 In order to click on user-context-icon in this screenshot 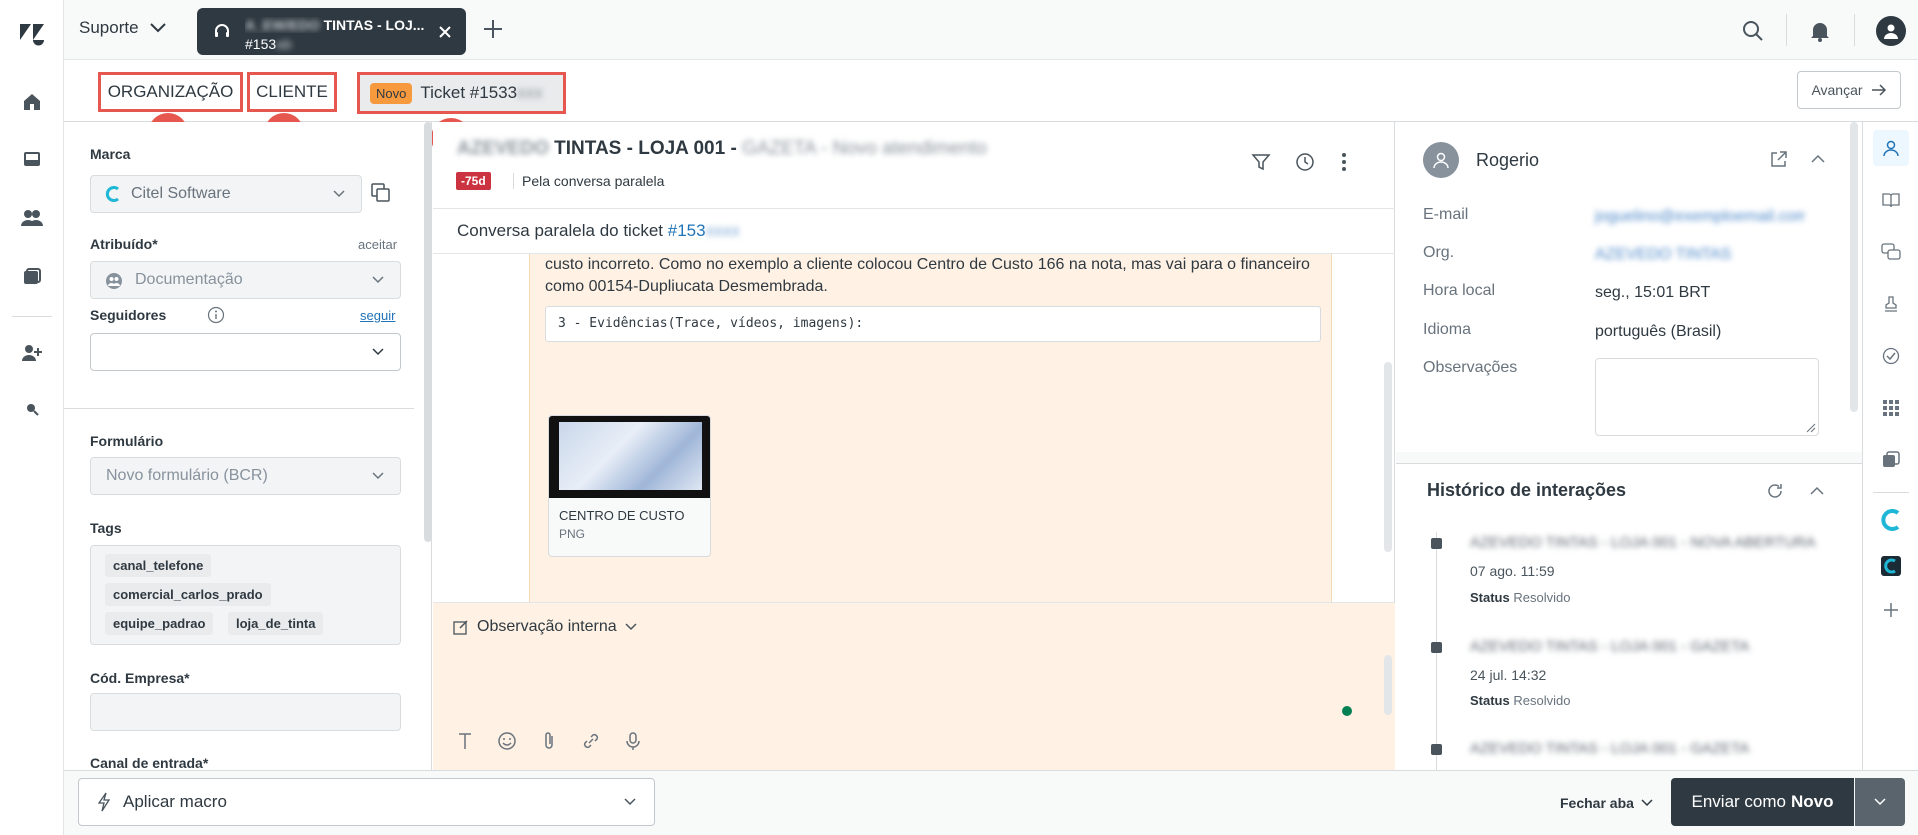, I will do `click(1891, 148)`.